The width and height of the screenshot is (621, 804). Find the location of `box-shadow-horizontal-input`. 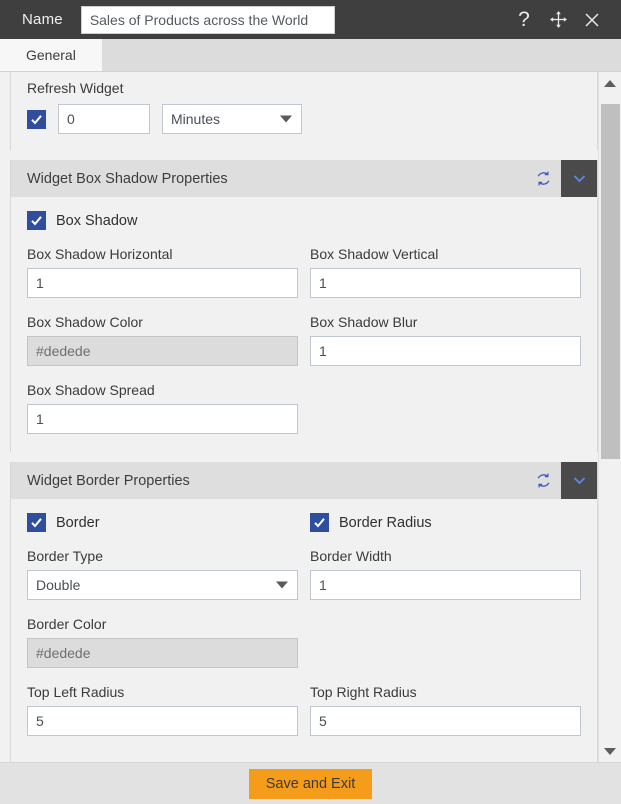

box-shadow-horizontal-input is located at coordinates (162, 283).